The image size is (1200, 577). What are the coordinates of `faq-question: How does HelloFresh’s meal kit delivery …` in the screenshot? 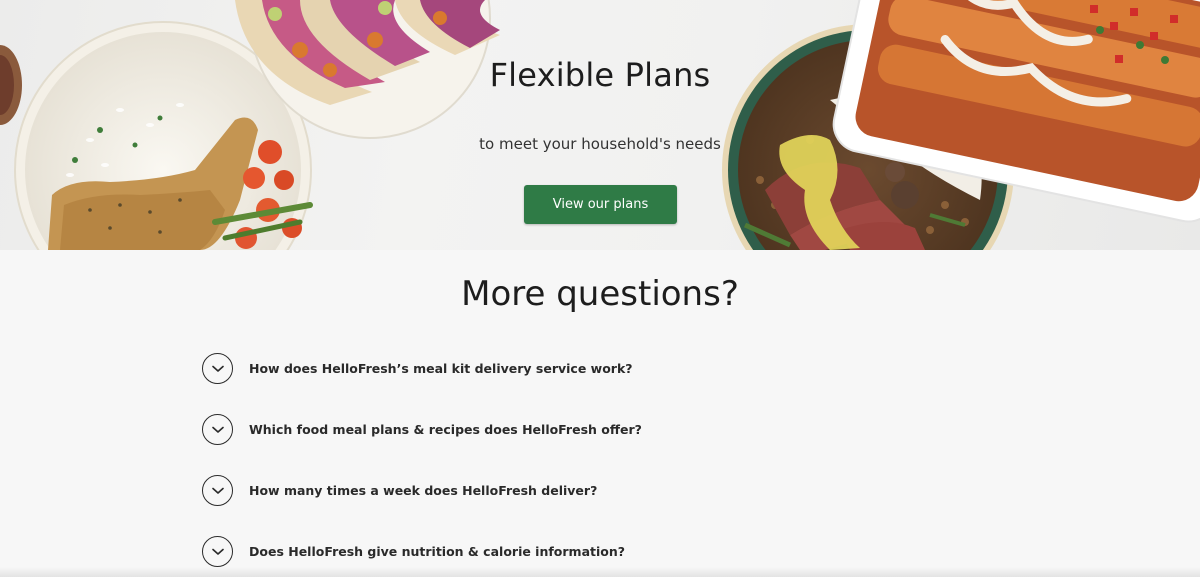 It's located at (441, 368).